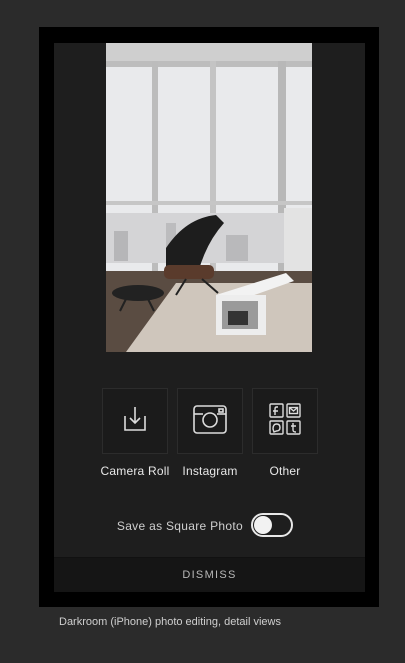 This screenshot has width=405, height=663. I want to click on instagram-camera-icon, so click(210, 421).